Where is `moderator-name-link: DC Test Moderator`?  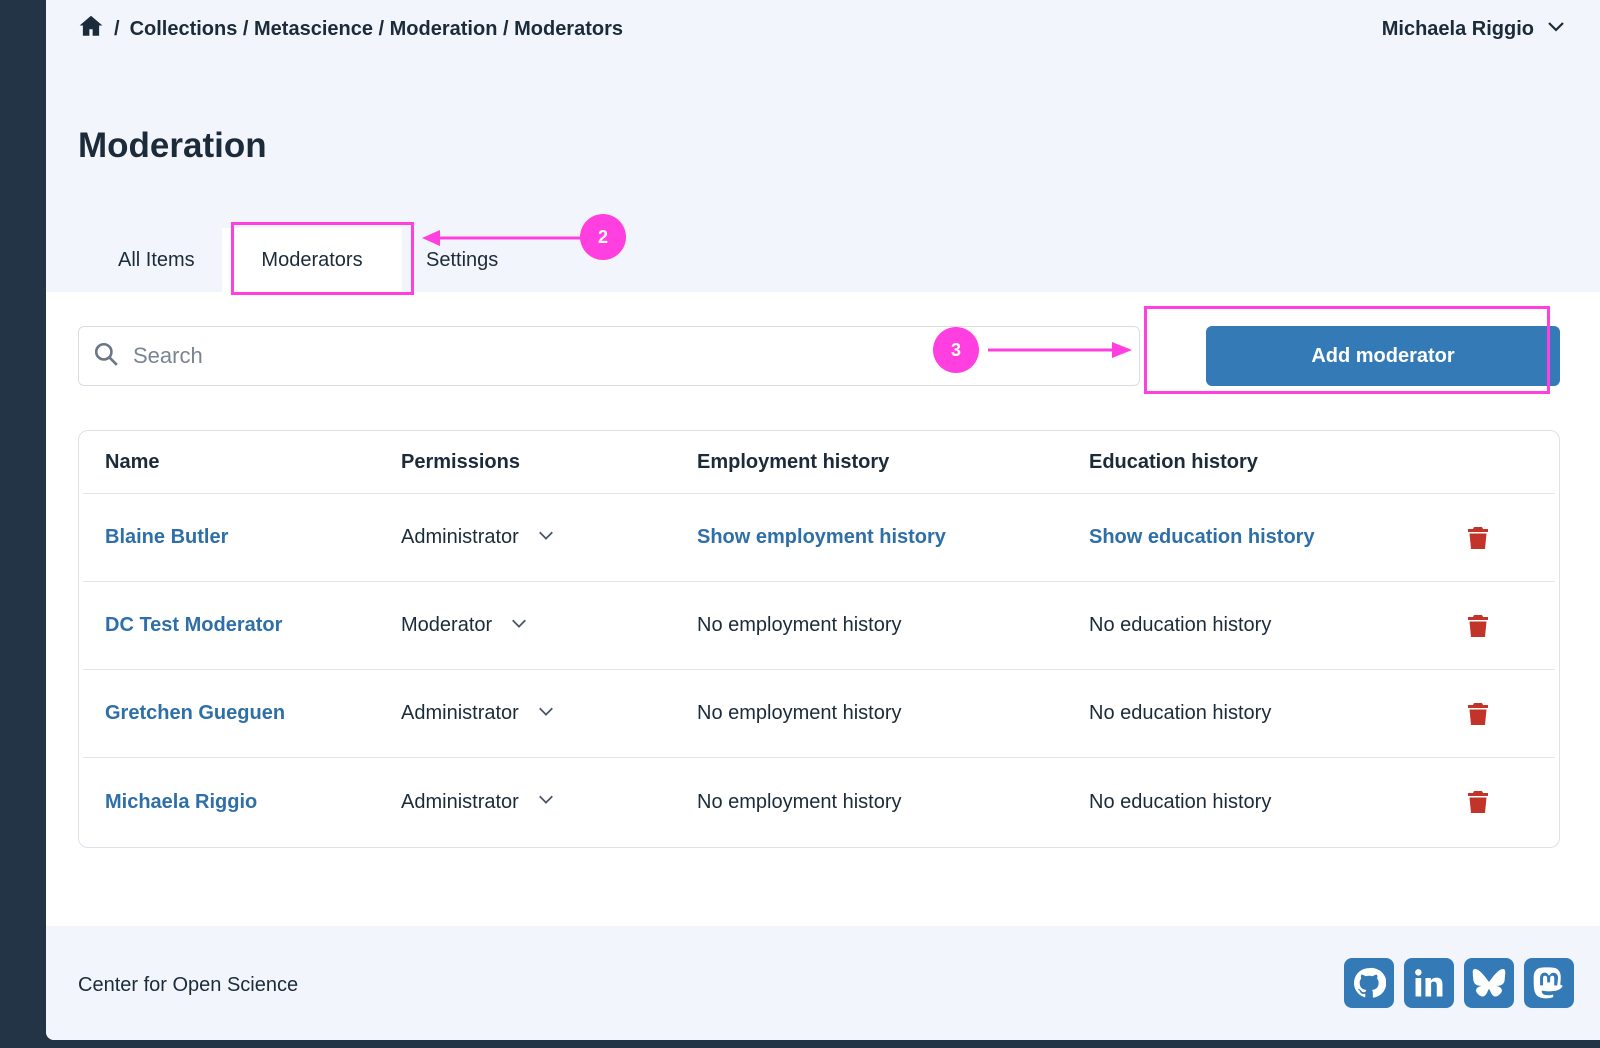 moderator-name-link: DC Test Moderator is located at coordinates (193, 625).